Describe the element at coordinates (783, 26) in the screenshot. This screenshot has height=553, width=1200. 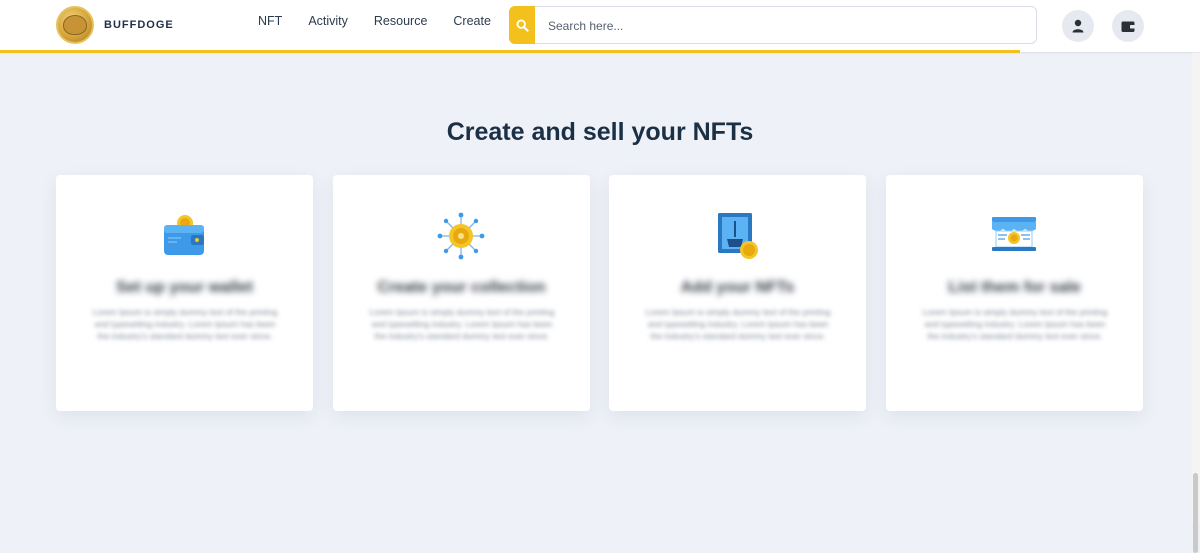
I see `search-input` at that location.